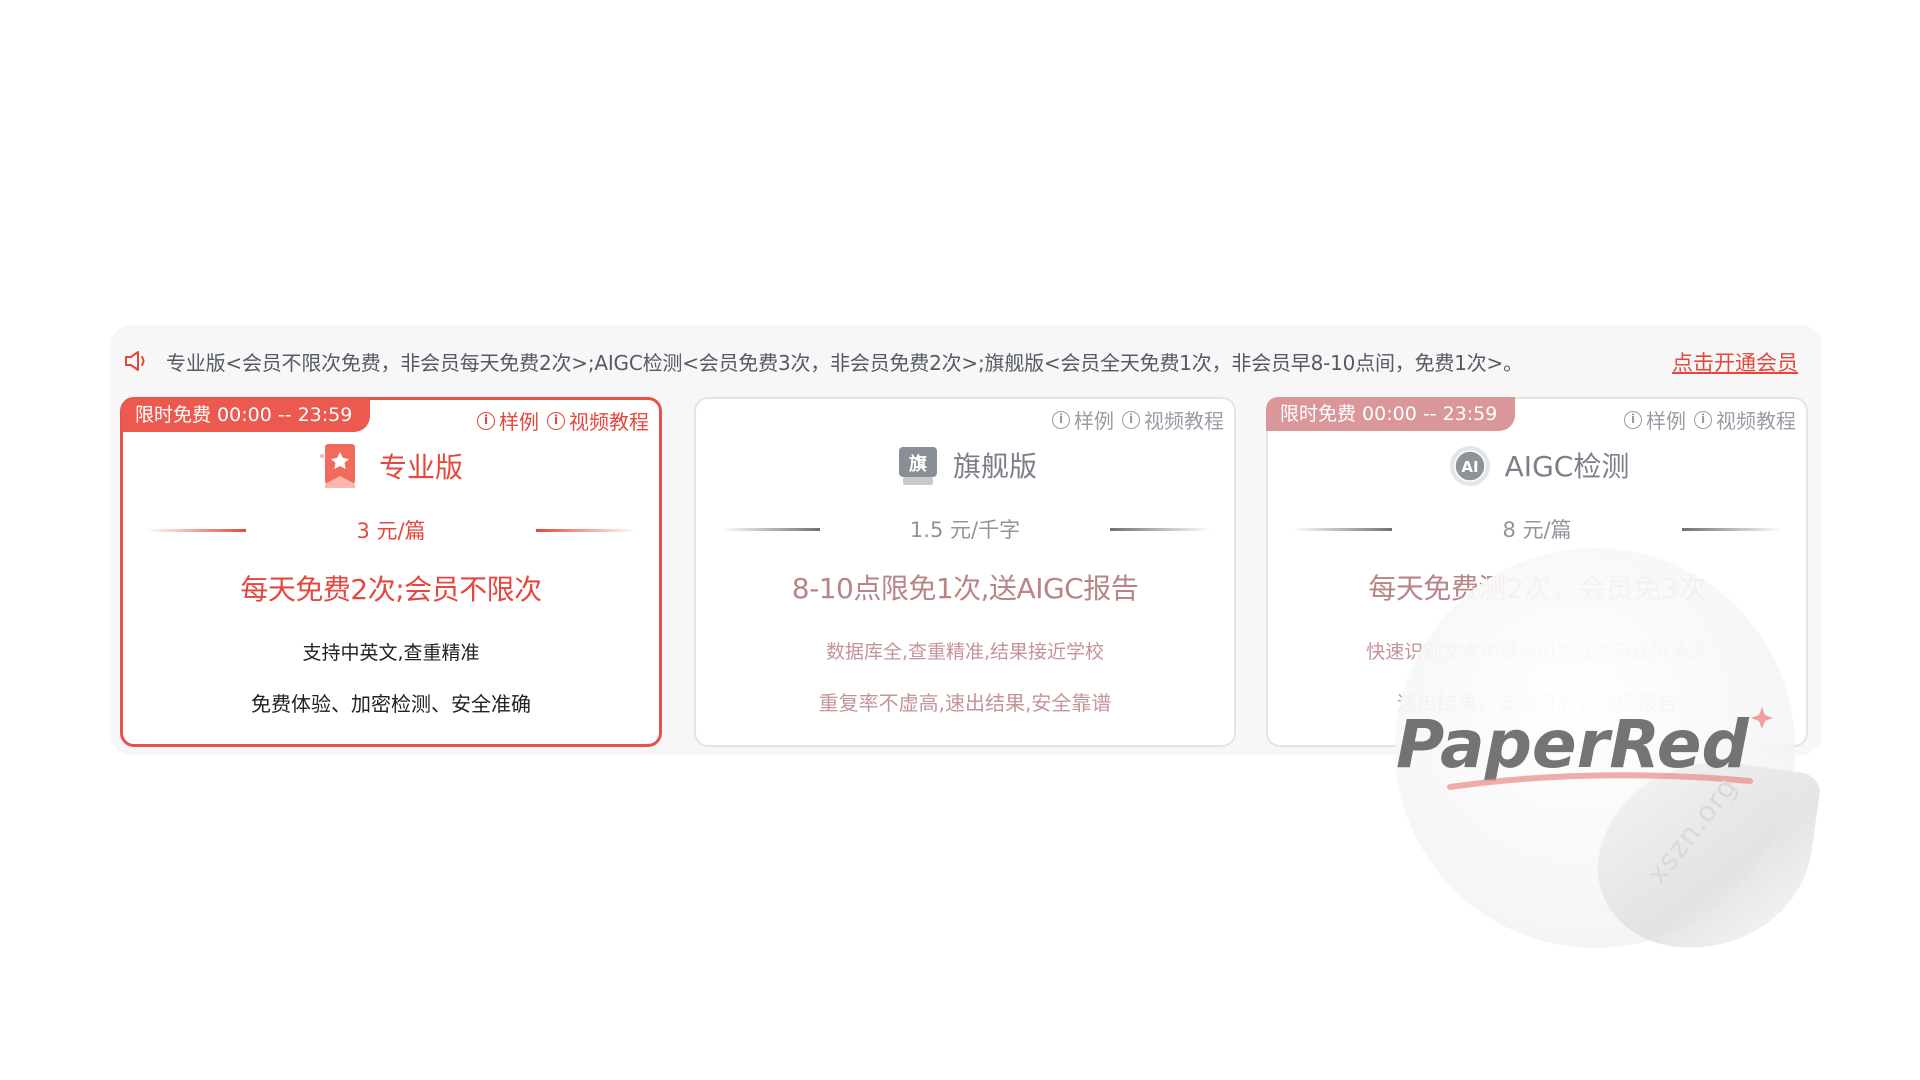 The width and height of the screenshot is (1920, 1080). I want to click on card-feature-1: 支持中英文,查重精准, so click(391, 653).